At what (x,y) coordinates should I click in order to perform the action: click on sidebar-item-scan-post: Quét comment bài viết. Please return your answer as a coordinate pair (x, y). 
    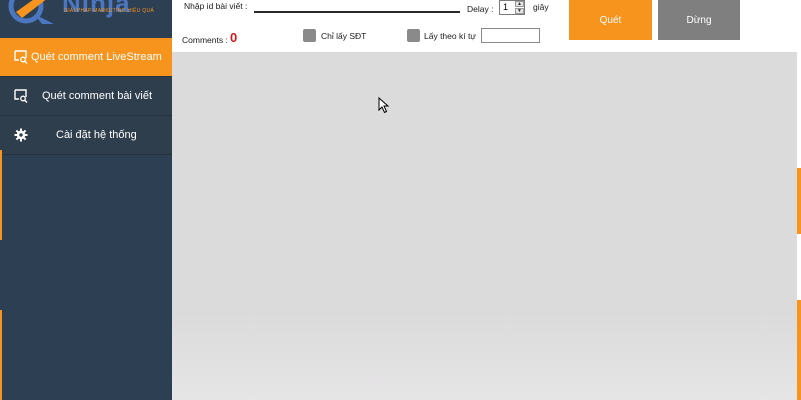
    Looking at the image, I should click on (86, 96).